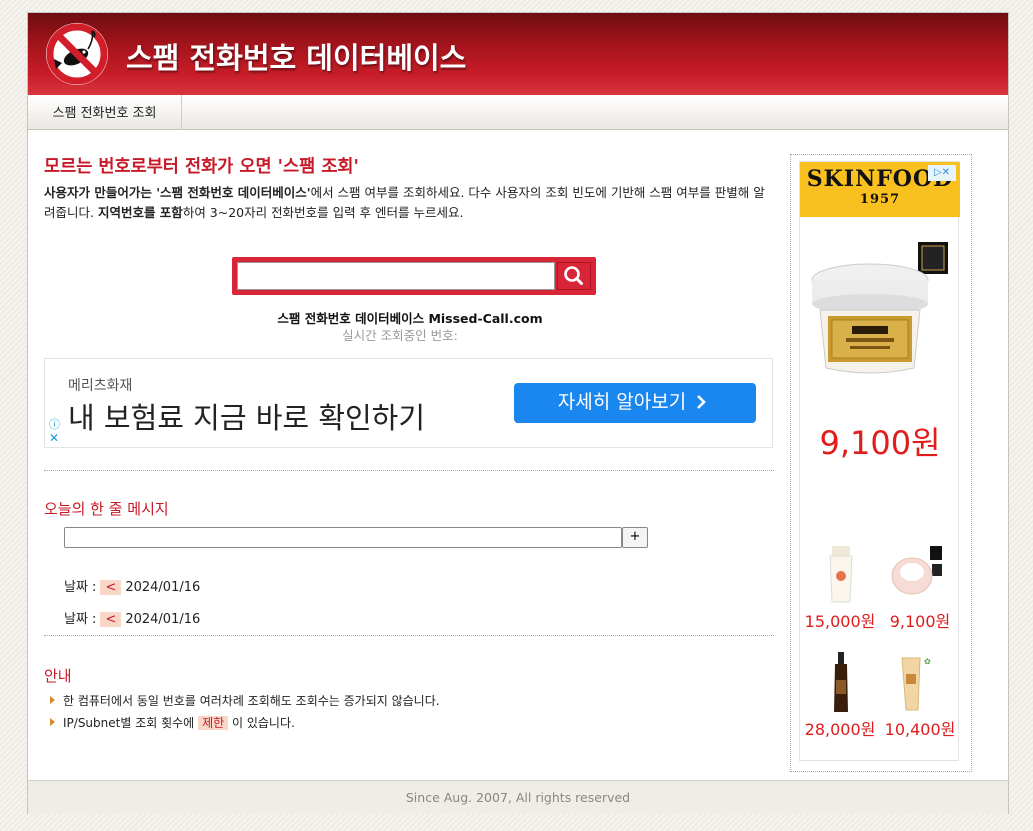 The height and width of the screenshot is (831, 1033). Describe the element at coordinates (396, 276) in the screenshot. I see `phone-search-input` at that location.